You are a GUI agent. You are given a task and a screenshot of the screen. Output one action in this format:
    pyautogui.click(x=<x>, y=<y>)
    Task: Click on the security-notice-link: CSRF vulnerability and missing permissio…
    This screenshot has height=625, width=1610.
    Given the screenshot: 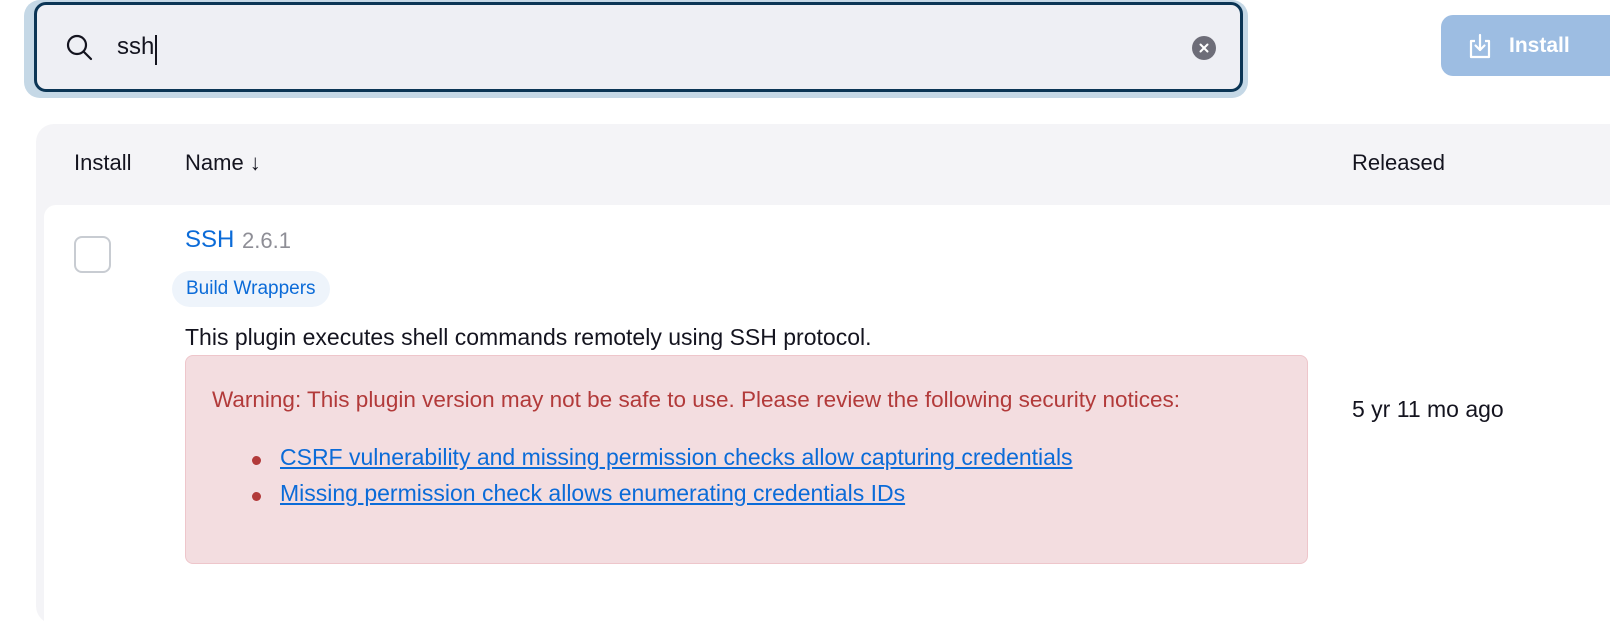 What is the action you would take?
    pyautogui.click(x=676, y=457)
    